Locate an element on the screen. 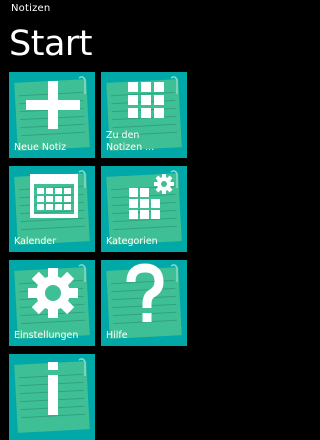 The width and height of the screenshot is (320, 440). page-title: Start is located at coordinates (51, 44).